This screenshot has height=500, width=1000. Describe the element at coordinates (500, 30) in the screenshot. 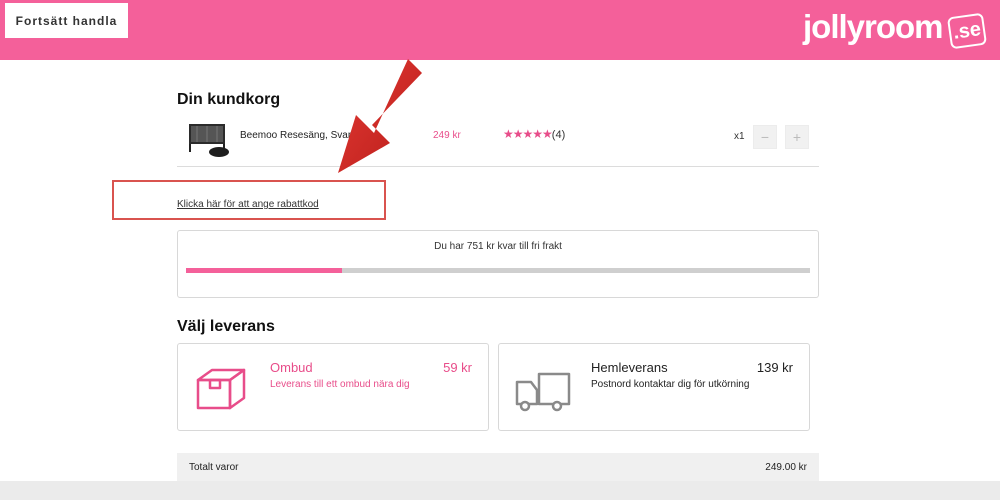

I see `top-bar: Fortsätt handla jollyroom .se` at that location.